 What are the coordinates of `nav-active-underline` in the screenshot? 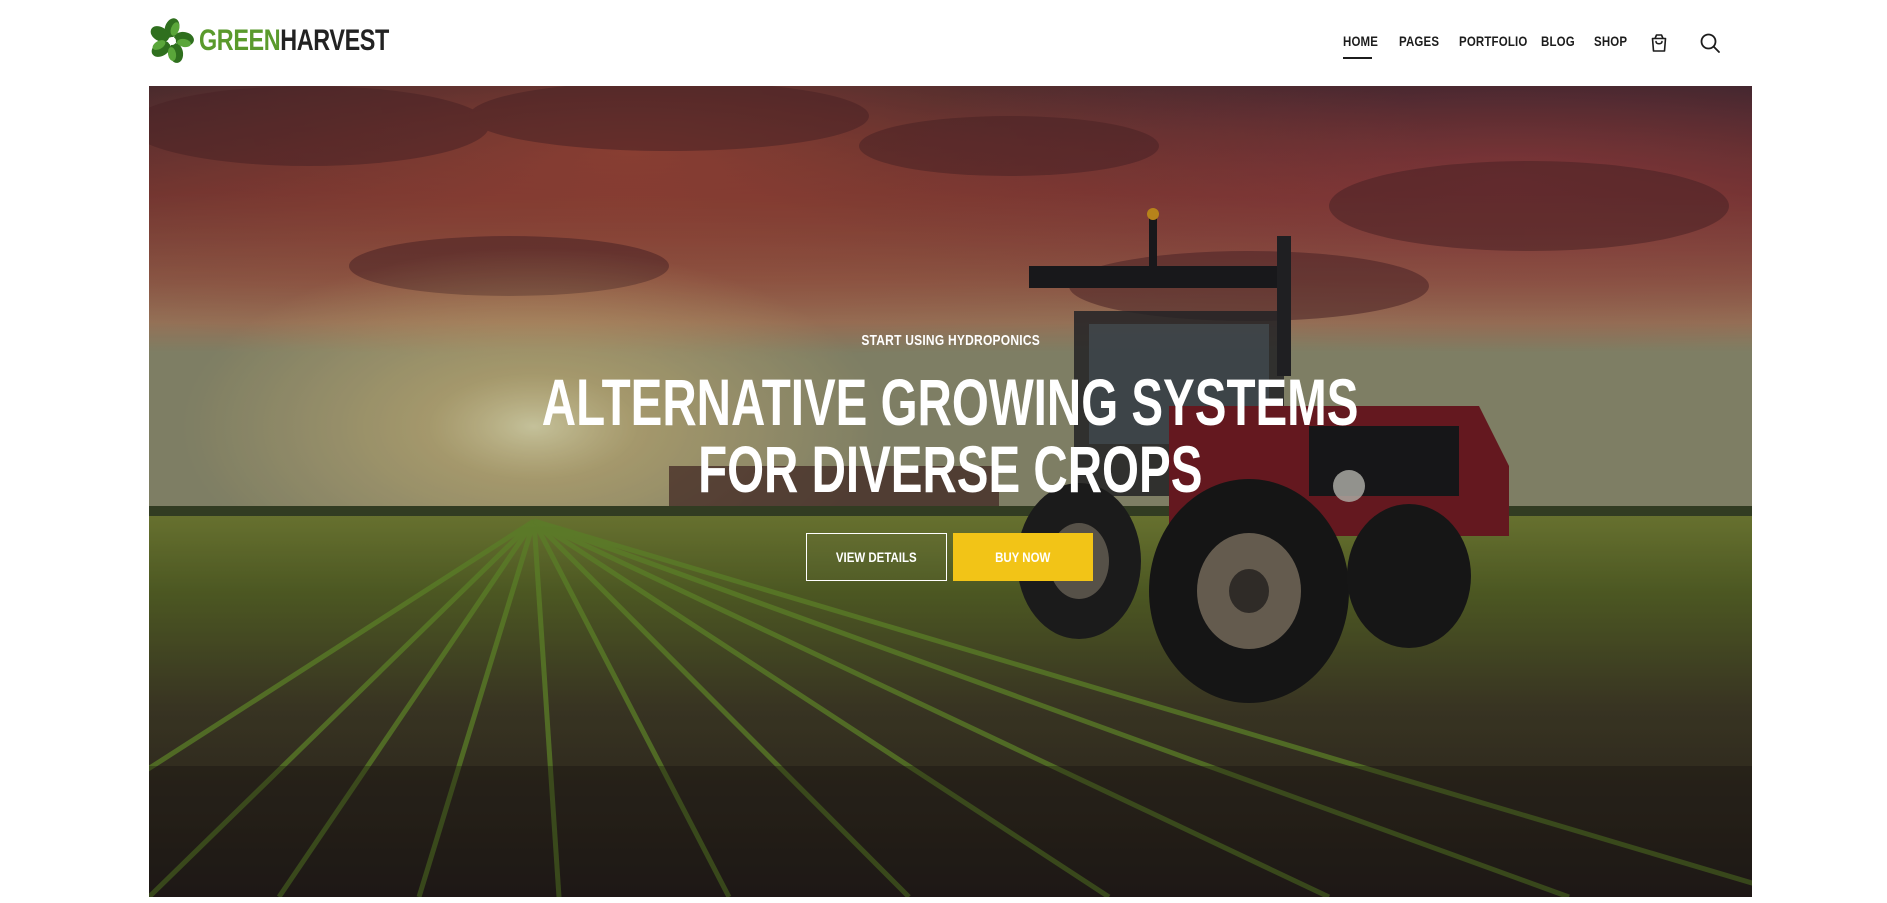 It's located at (1357, 58).